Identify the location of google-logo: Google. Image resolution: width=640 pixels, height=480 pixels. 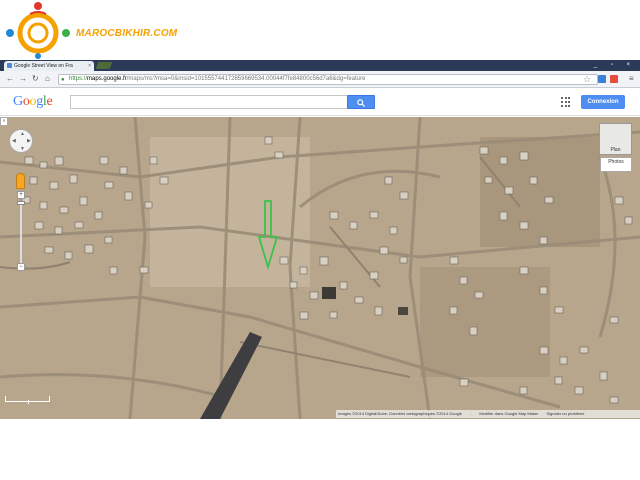
(33, 102).